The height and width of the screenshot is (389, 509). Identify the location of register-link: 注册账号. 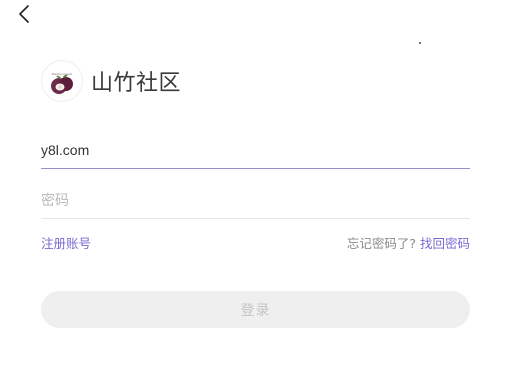
(66, 242).